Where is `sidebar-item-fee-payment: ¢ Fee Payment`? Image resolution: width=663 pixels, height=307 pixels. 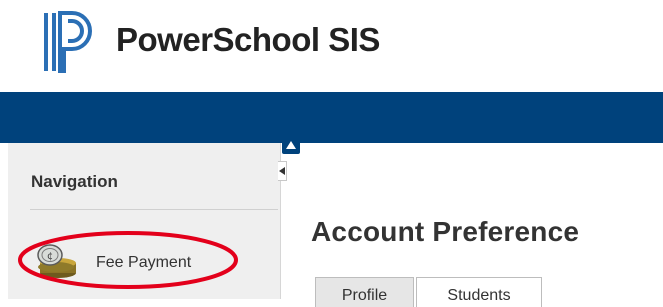
sidebar-item-fee-payment: ¢ Fee Payment is located at coordinates (130, 258).